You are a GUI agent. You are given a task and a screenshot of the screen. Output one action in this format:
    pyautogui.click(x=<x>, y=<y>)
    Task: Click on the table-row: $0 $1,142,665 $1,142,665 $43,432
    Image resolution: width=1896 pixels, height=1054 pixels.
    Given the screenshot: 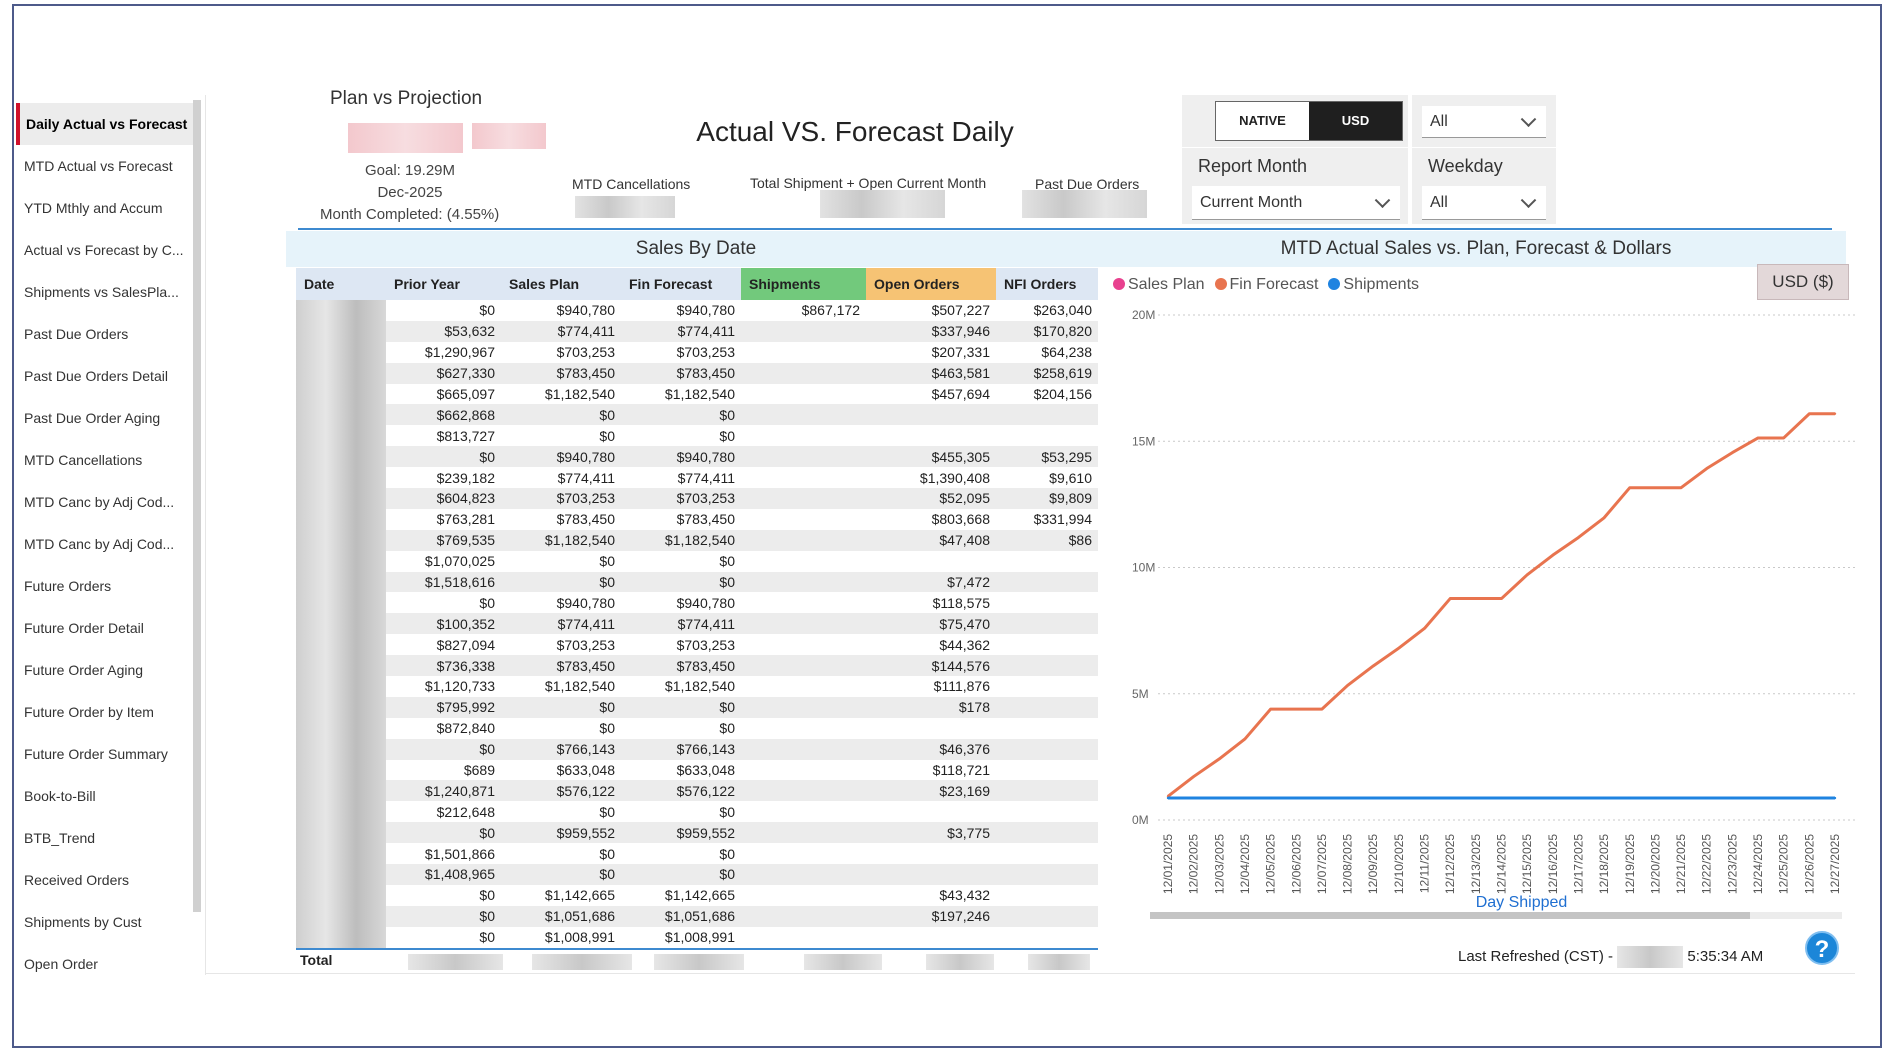 What is the action you would take?
    pyautogui.click(x=697, y=895)
    